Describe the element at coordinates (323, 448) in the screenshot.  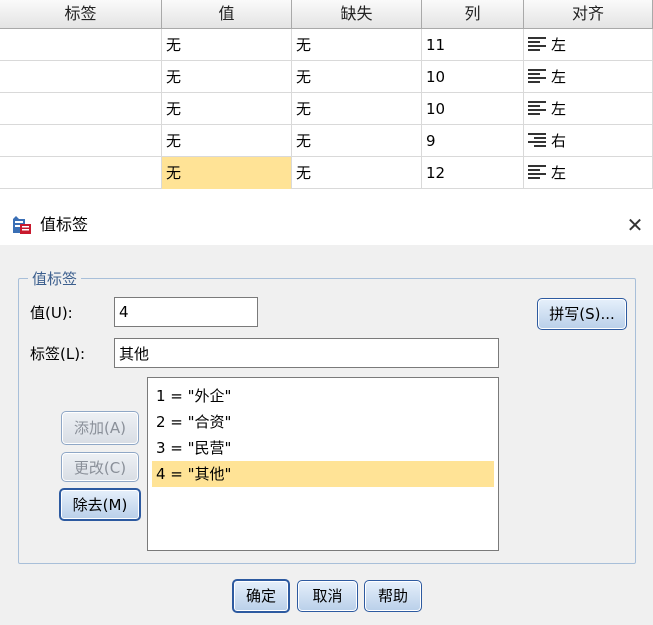
I see `list-item: 3 = "民营"` at that location.